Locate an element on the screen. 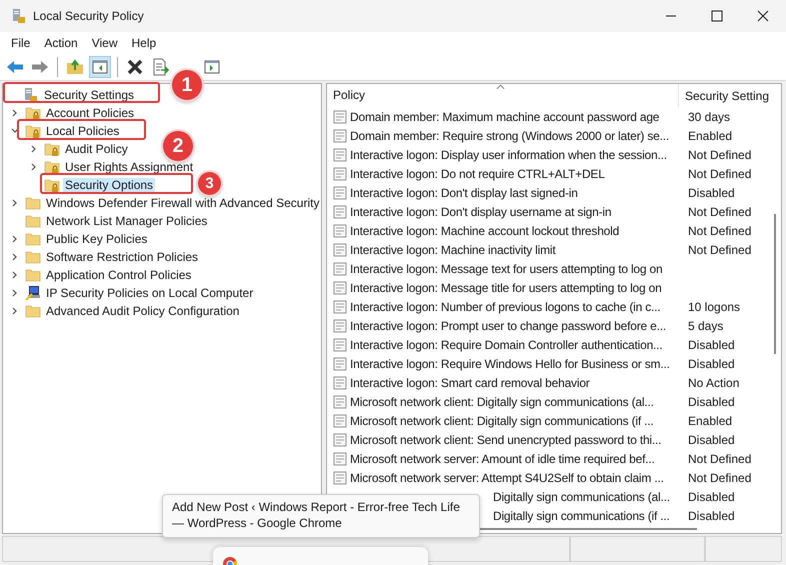 Image resolution: width=786 pixels, height=565 pixels. tree-item: Windows Defender Firewall with Advanced Security is located at coordinates (182, 203).